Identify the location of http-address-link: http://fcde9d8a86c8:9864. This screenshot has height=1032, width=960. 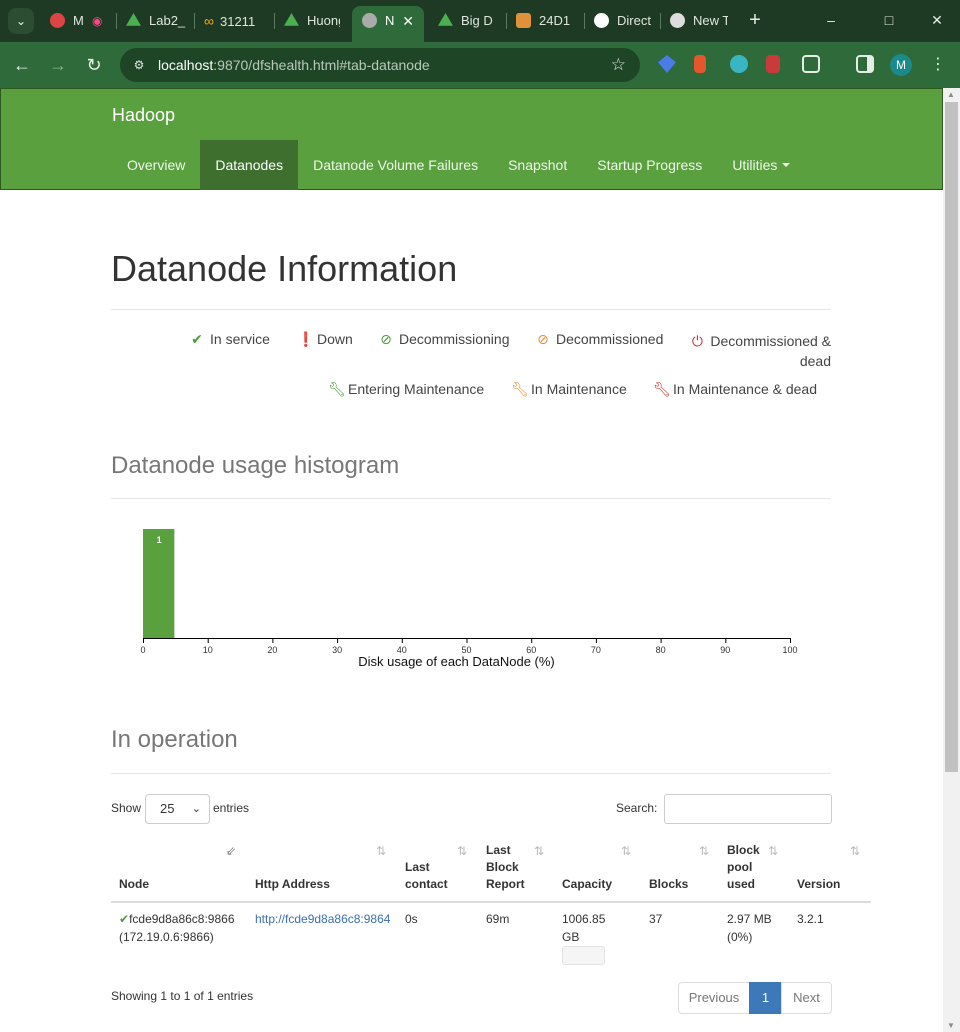
(322, 919).